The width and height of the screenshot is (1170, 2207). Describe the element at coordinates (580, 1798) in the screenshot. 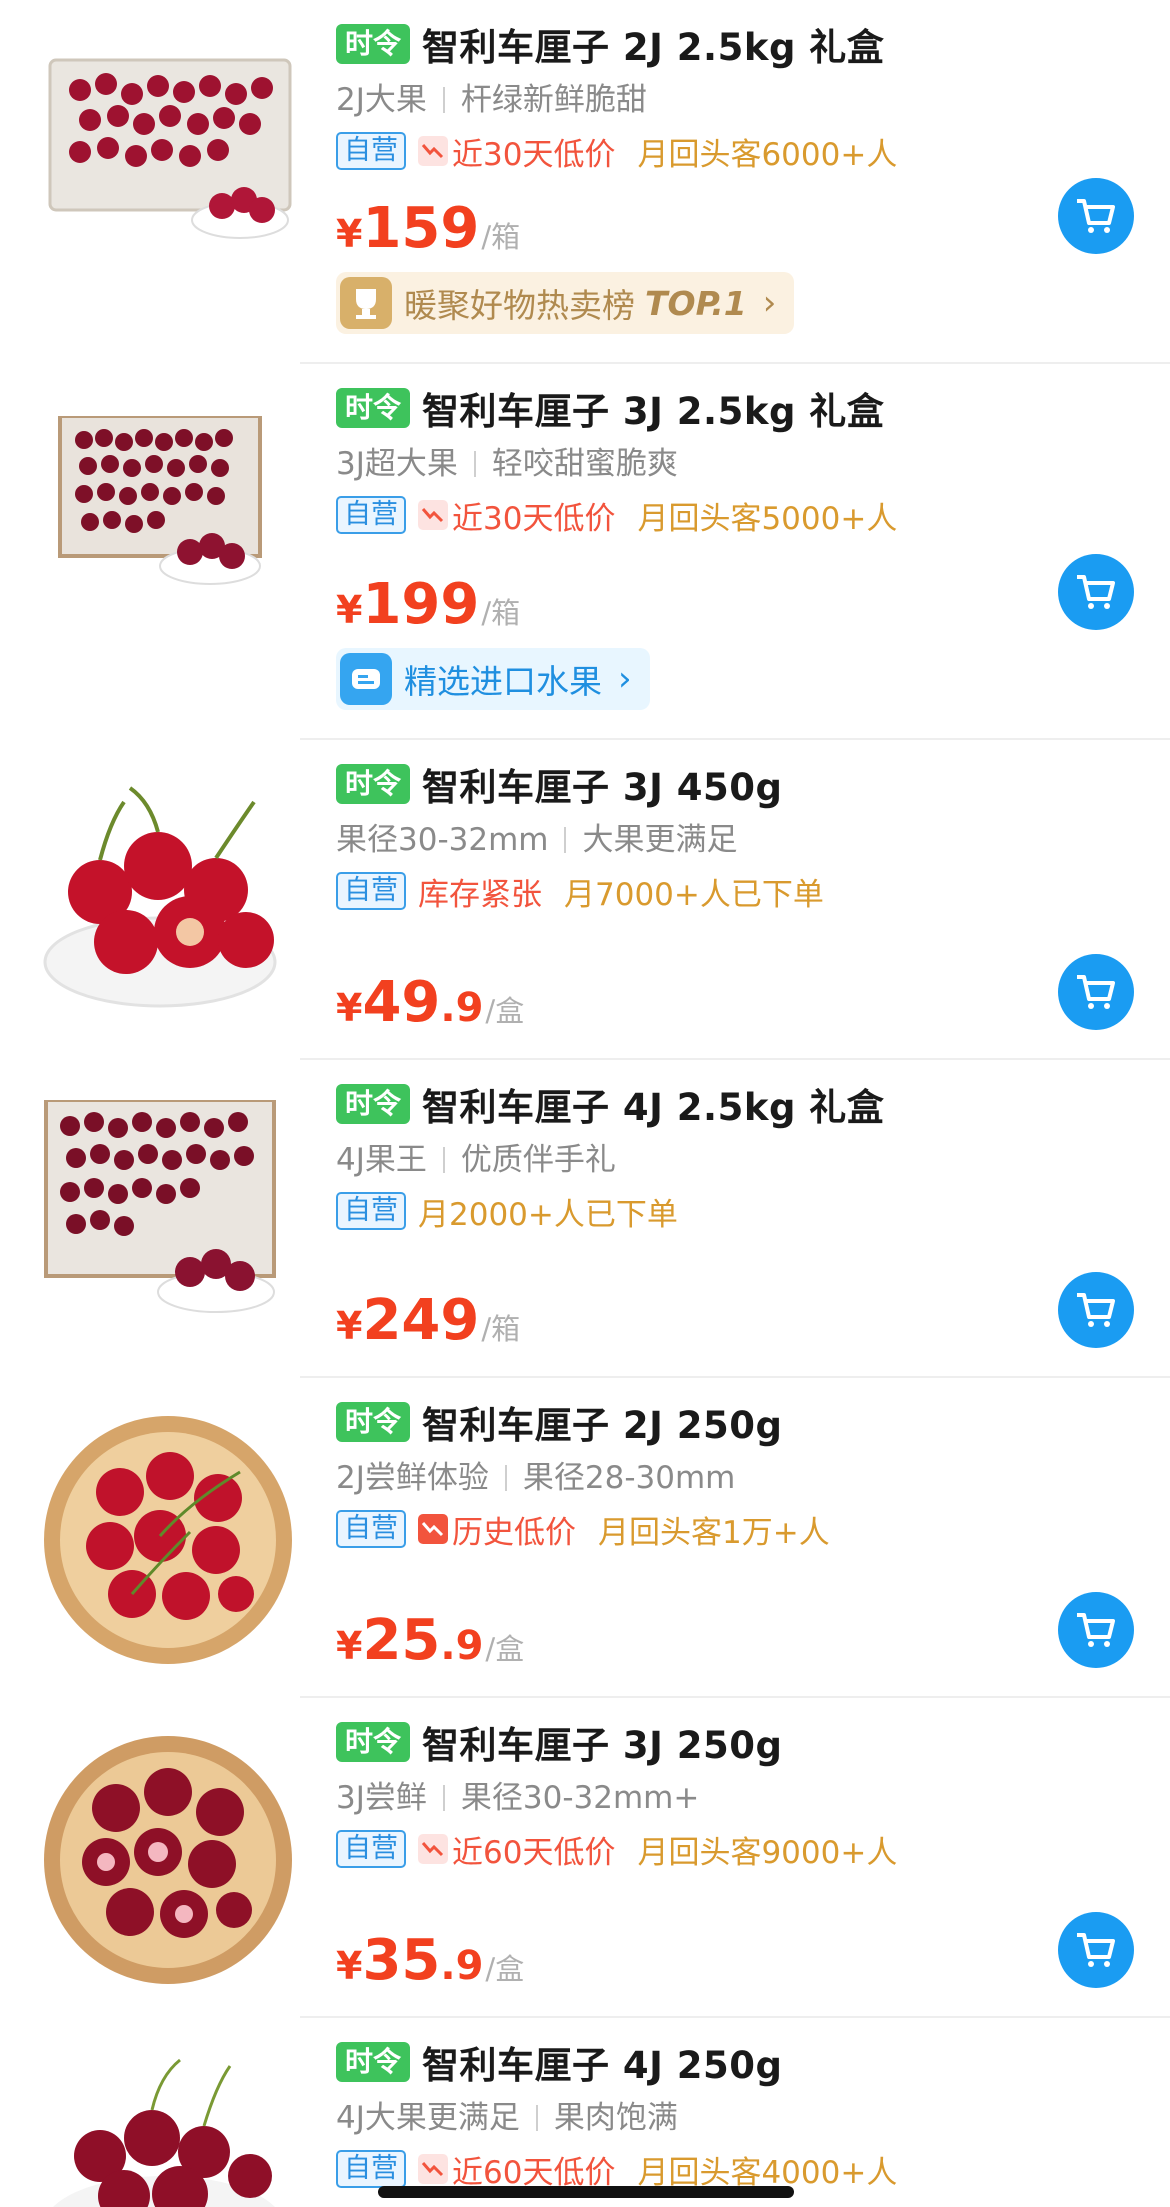

I see `product-feature: 果径30-32mm+` at that location.